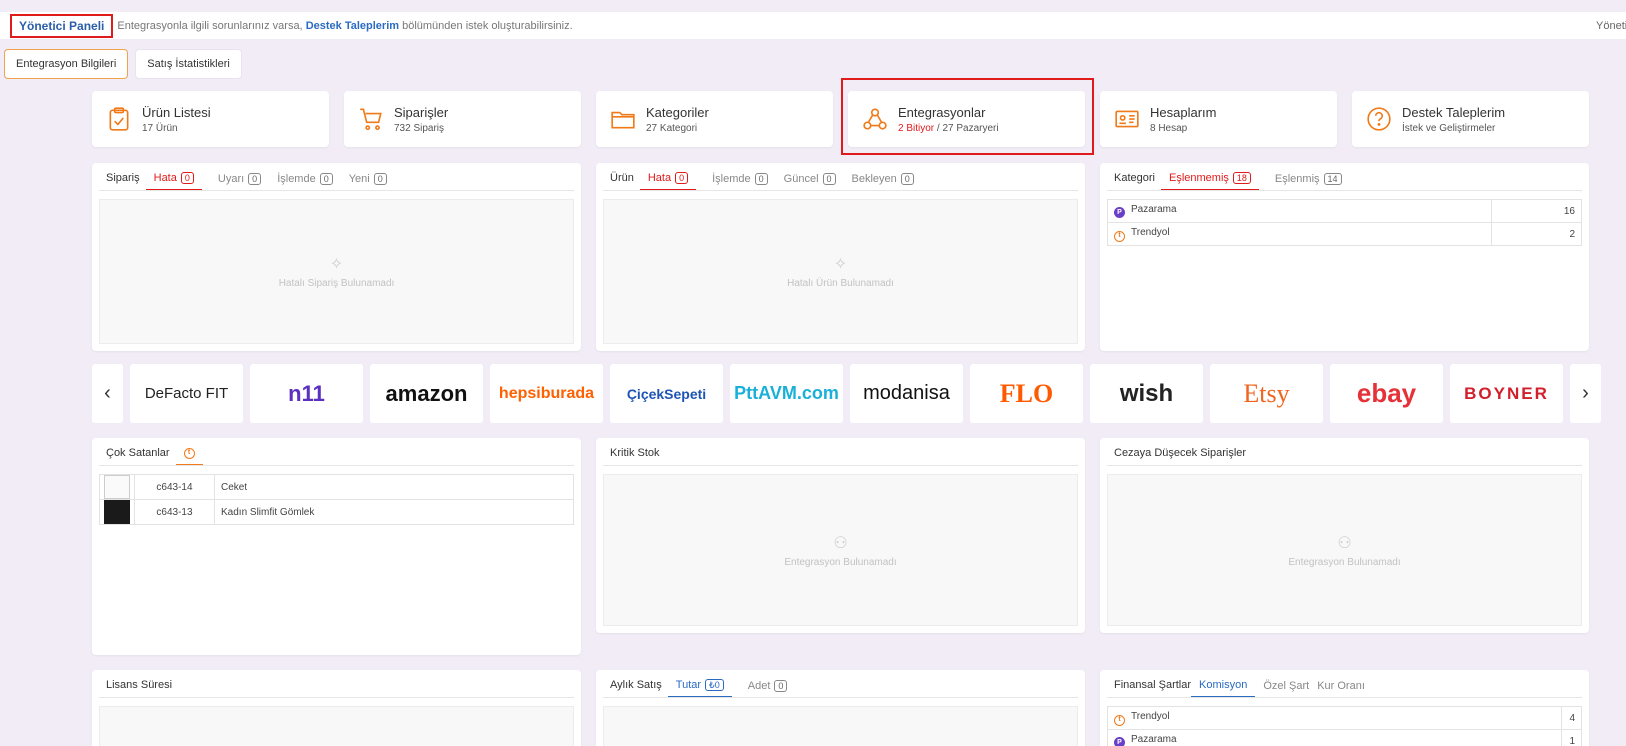  I want to click on tab-current: Güncel 0, so click(810, 181).